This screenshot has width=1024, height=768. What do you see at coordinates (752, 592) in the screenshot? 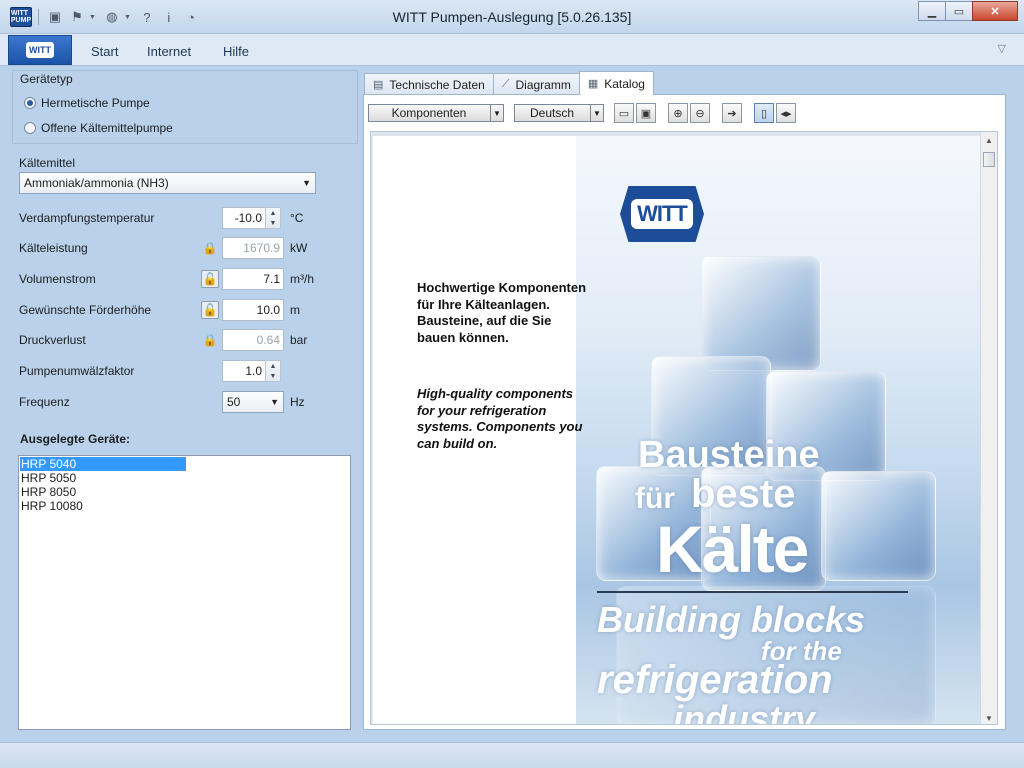
I see `divider` at bounding box center [752, 592].